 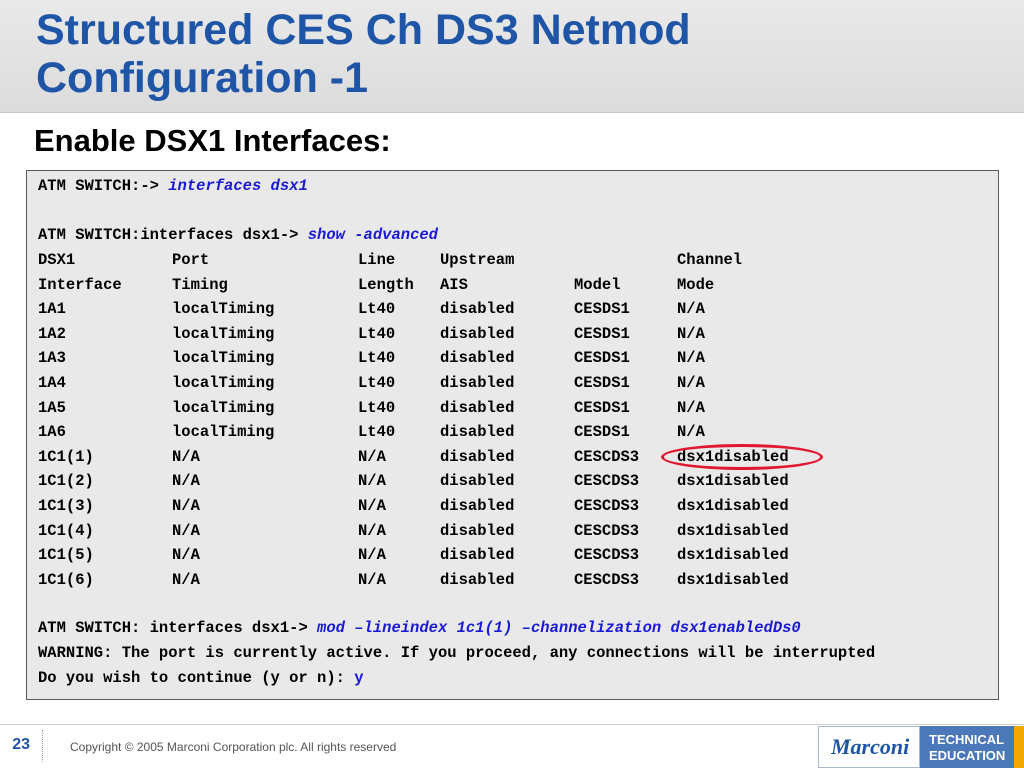 I want to click on col-line-length: Line, so click(x=377, y=260).